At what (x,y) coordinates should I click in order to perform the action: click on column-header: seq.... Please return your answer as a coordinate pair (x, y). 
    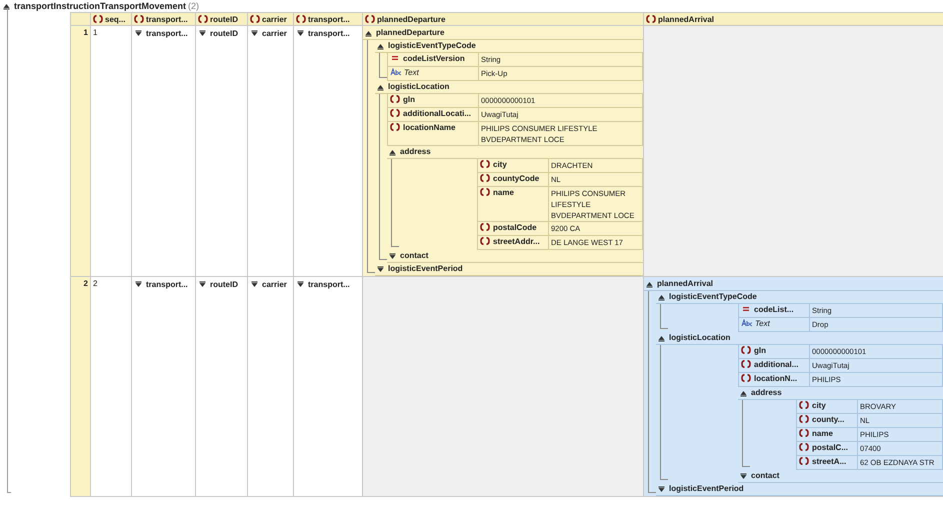
    Looking at the image, I should click on (111, 19).